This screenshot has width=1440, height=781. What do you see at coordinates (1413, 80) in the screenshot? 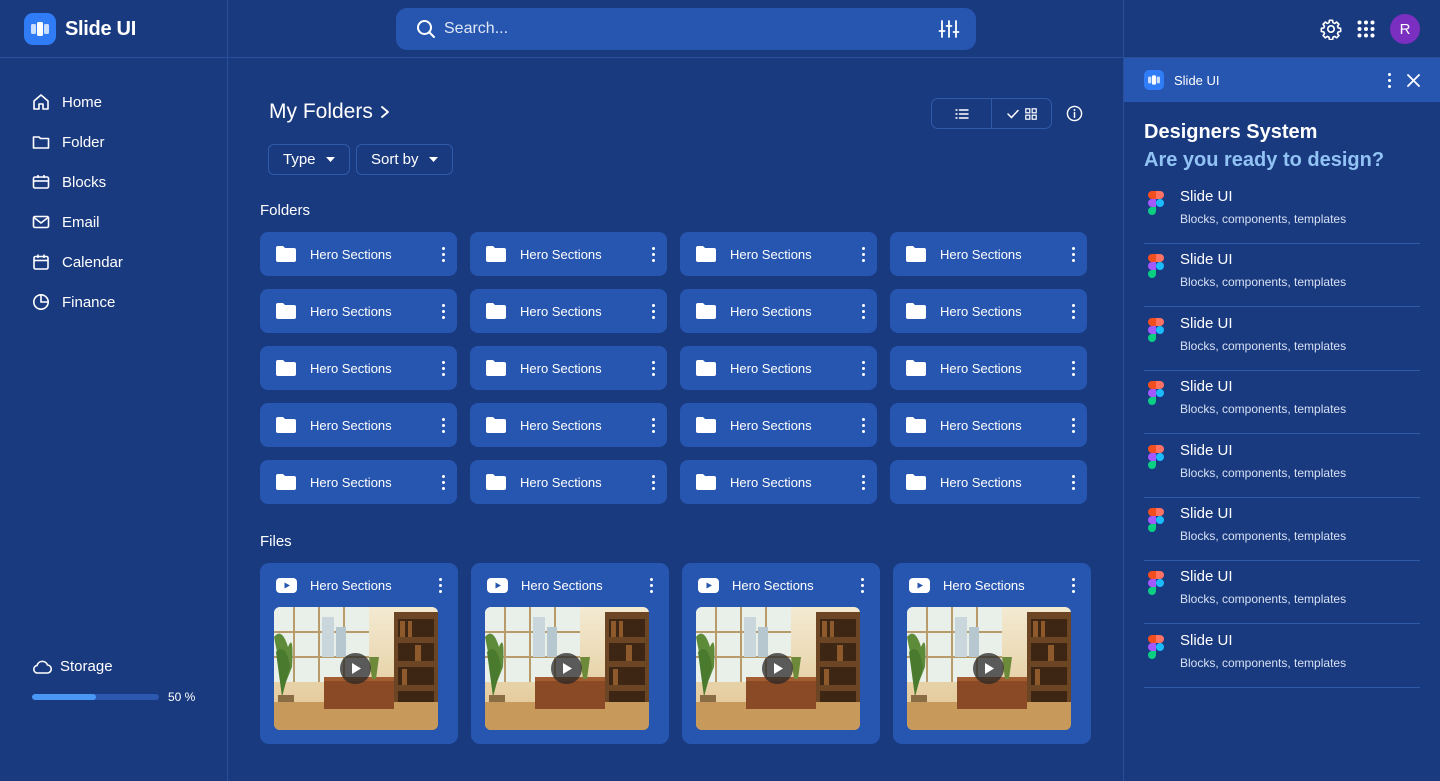
I see `close-icon` at bounding box center [1413, 80].